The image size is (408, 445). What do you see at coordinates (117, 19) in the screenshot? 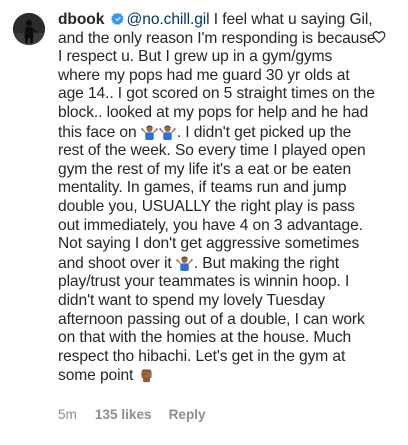
I see `verified-badge-icon` at bounding box center [117, 19].